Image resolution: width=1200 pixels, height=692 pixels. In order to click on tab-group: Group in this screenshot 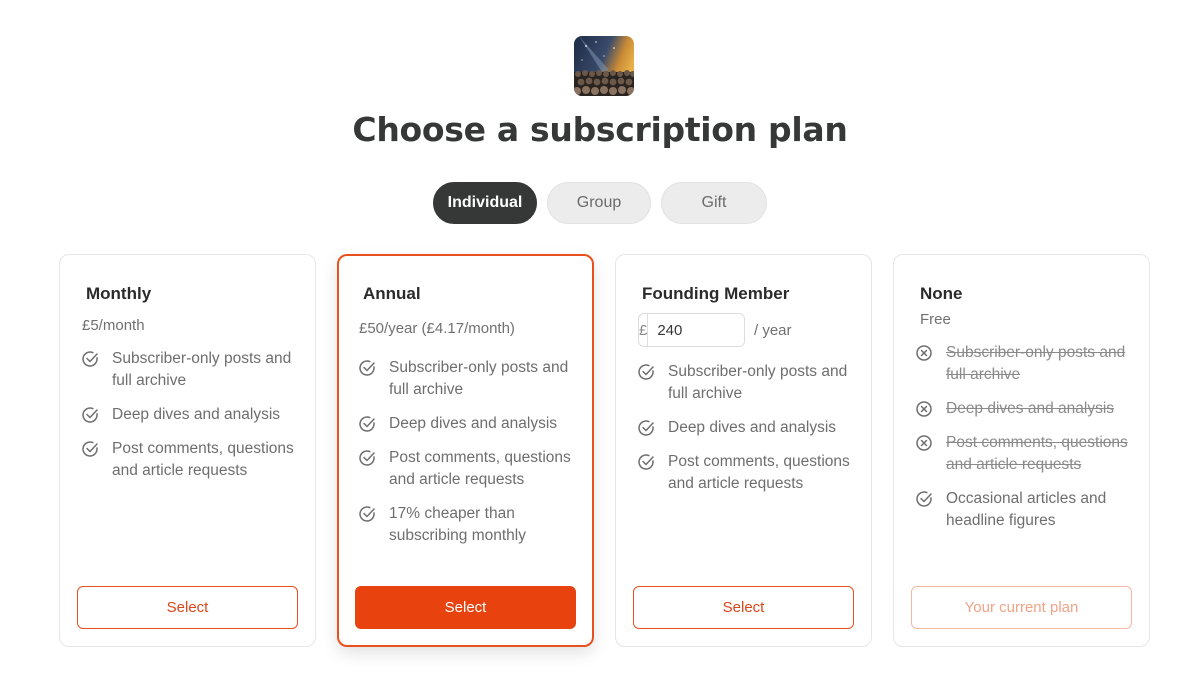, I will do `click(599, 203)`.